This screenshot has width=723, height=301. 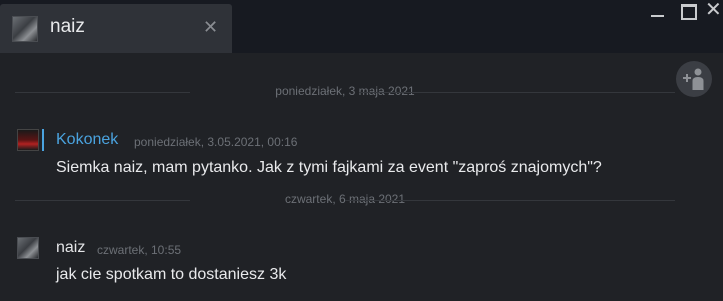 I want to click on date-divider-label: poniedziałek, 3 maja 2021, so click(x=345, y=91).